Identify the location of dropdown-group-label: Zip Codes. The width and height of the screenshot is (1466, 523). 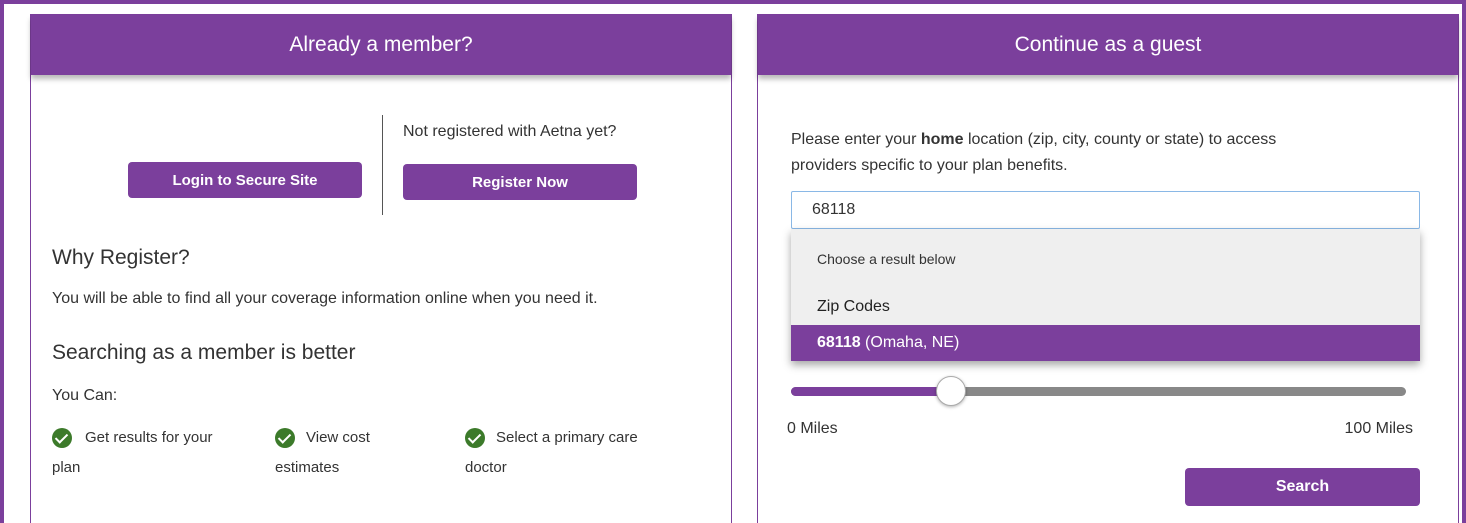
(853, 306).